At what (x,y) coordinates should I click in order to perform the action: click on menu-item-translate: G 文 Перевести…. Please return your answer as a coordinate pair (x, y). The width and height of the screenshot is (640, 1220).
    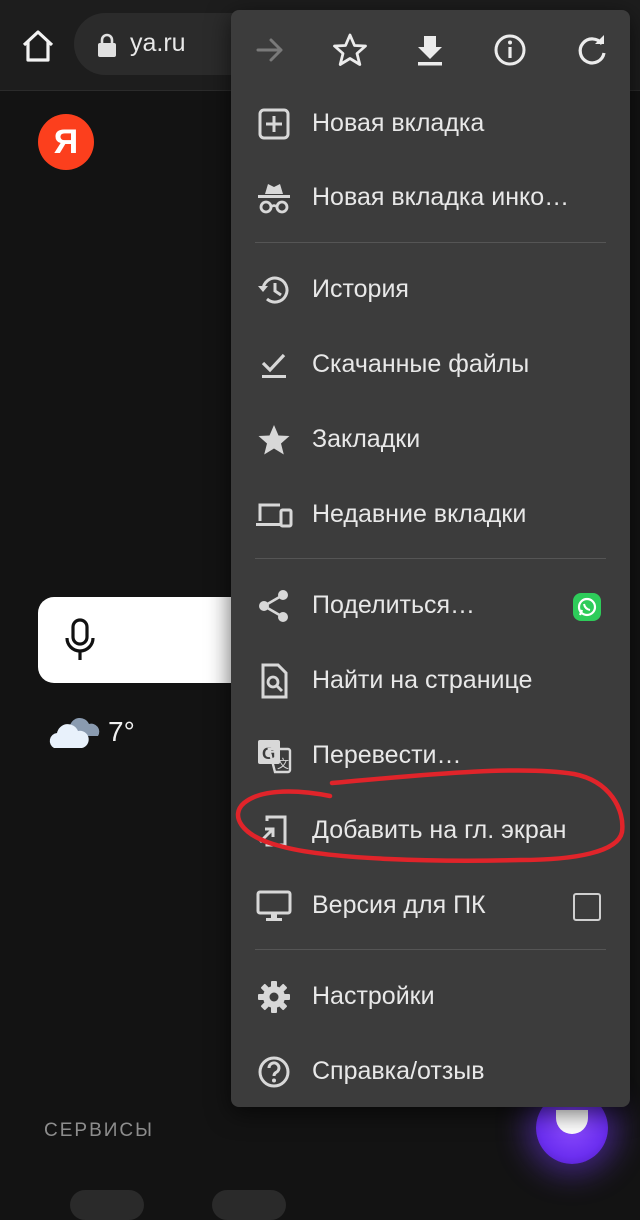
    Looking at the image, I should click on (430, 756).